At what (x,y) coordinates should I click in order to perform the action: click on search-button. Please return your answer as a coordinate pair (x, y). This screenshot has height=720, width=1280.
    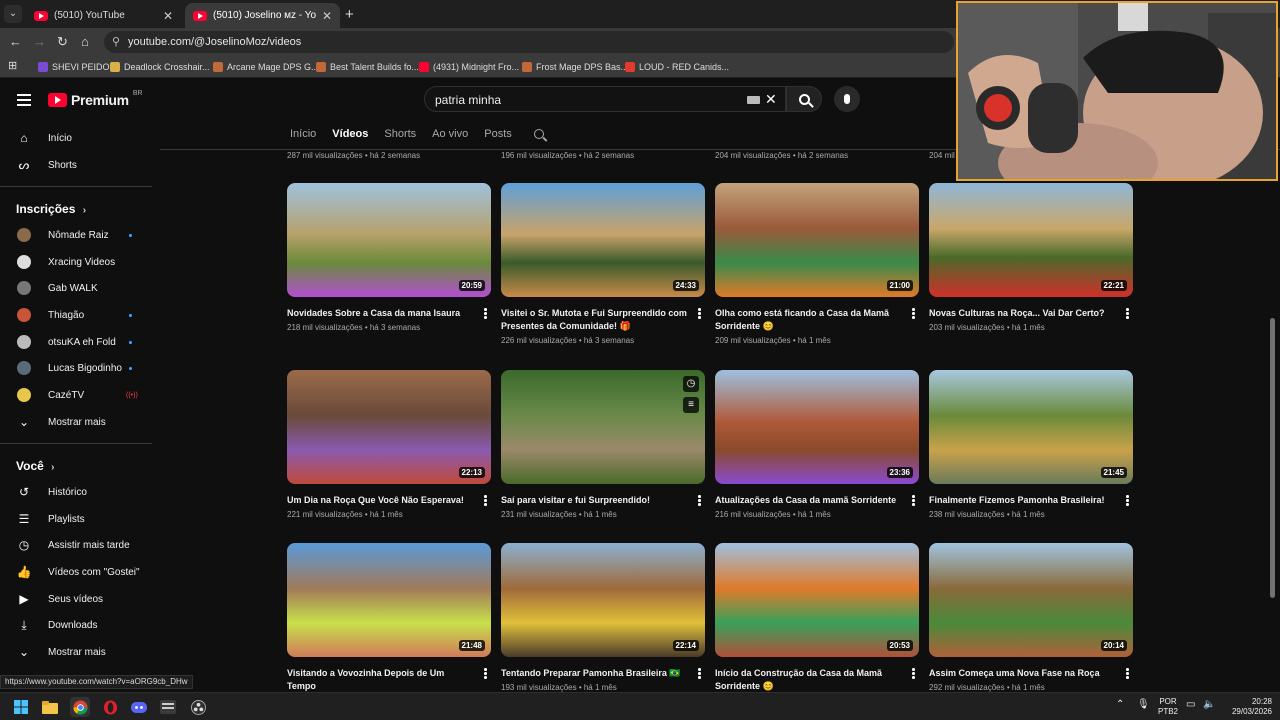
    Looking at the image, I should click on (804, 99).